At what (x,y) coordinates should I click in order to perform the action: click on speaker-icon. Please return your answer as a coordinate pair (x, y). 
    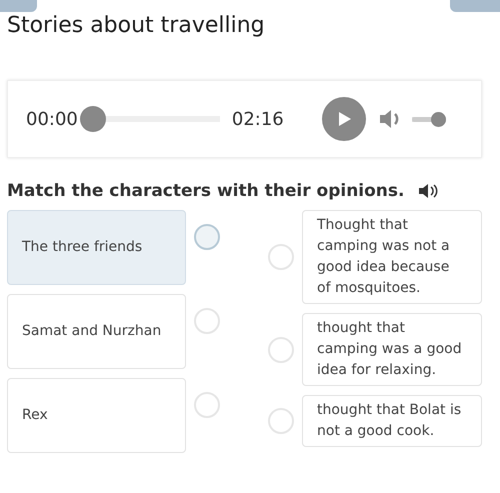
    Looking at the image, I should click on (428, 191).